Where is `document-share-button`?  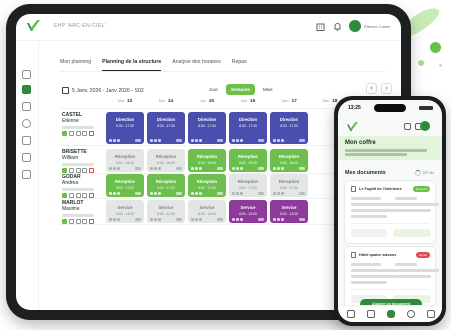 document-share-button is located at coordinates (369, 233).